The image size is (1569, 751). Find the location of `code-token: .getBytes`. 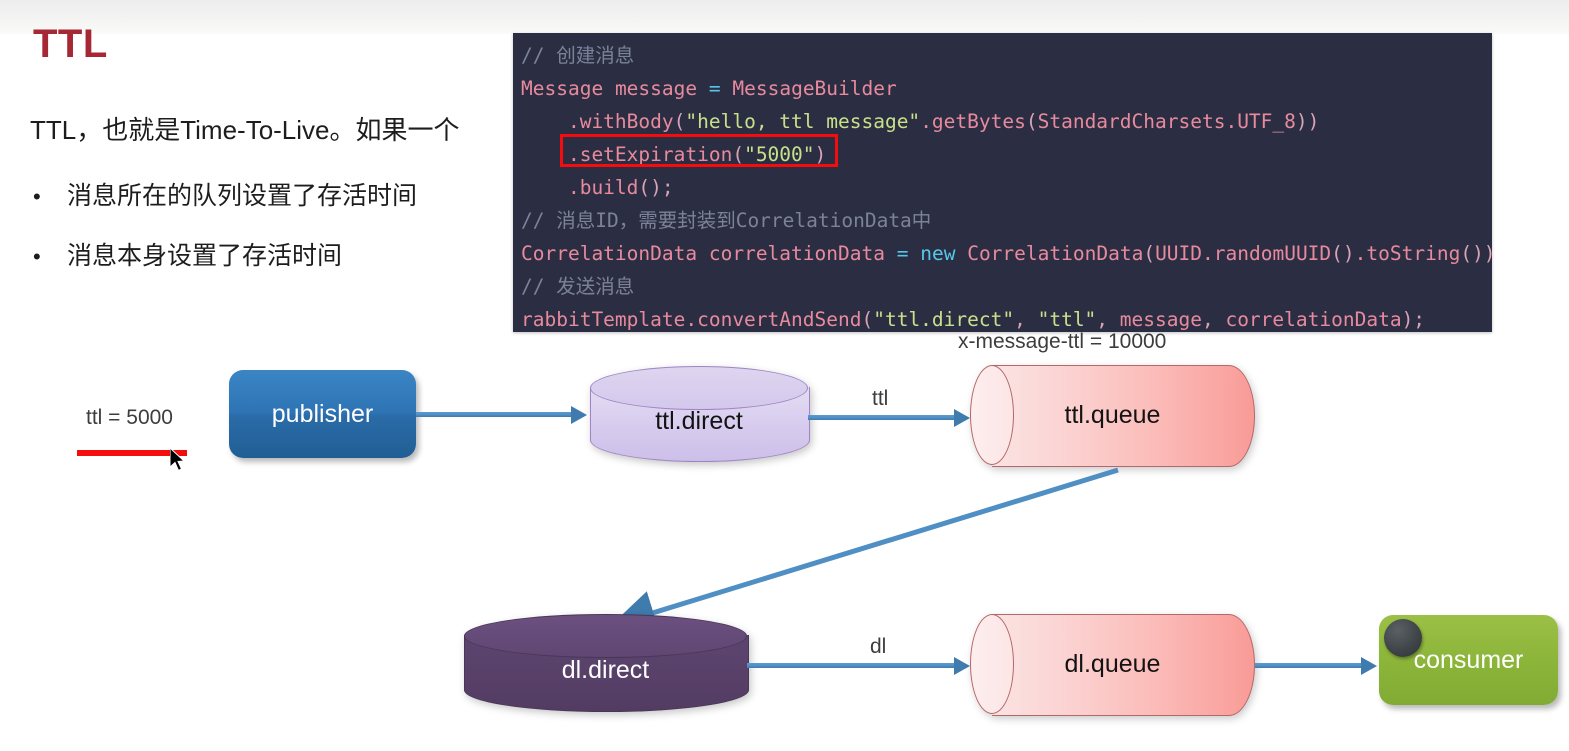

code-token: .getBytes is located at coordinates (973, 121).